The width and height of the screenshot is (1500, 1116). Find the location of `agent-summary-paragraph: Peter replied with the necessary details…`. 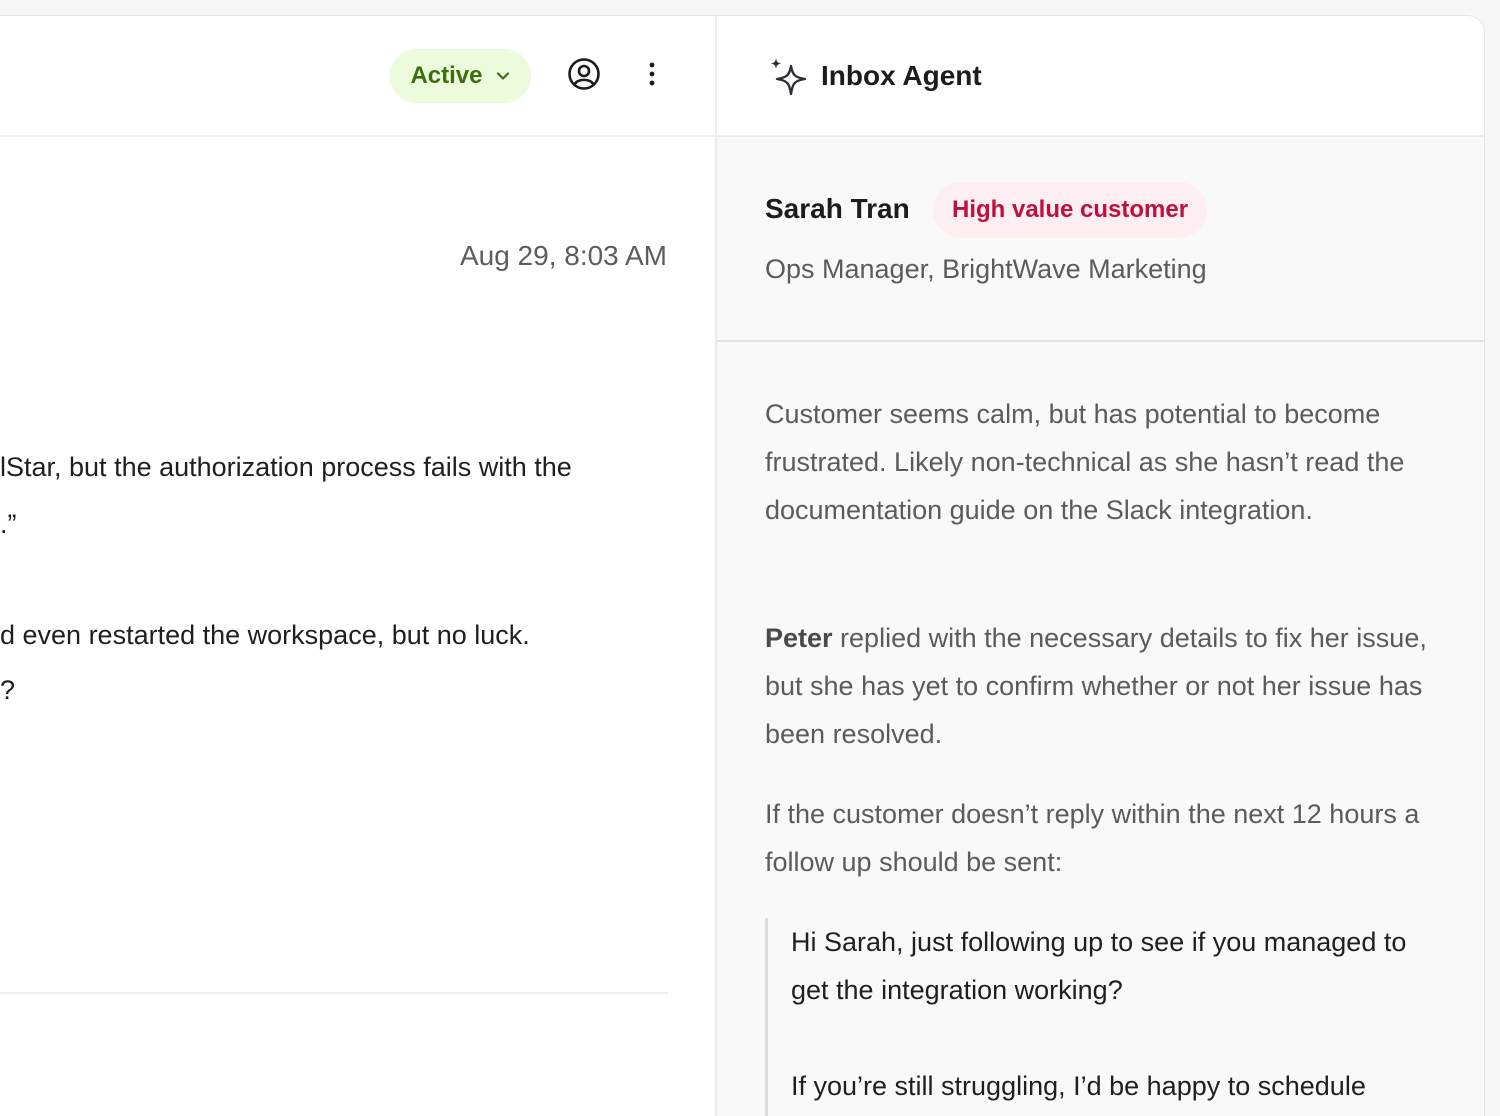

agent-summary-paragraph: Peter replied with the necessary details… is located at coordinates (1105, 686).